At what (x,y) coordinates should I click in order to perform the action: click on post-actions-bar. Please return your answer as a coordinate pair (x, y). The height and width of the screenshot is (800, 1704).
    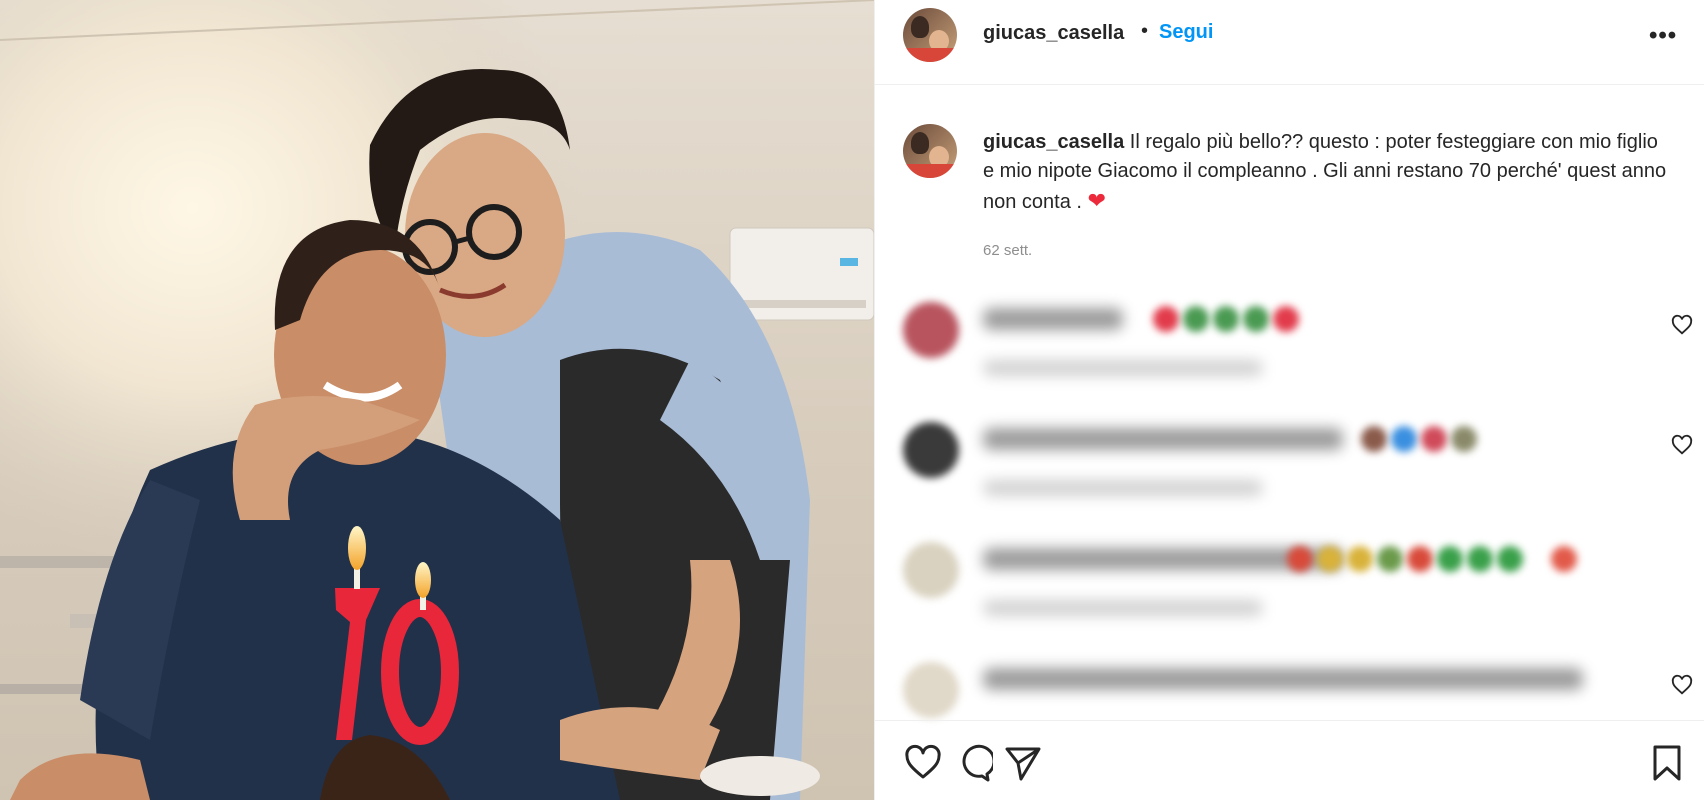
    Looking at the image, I should click on (1289, 760).